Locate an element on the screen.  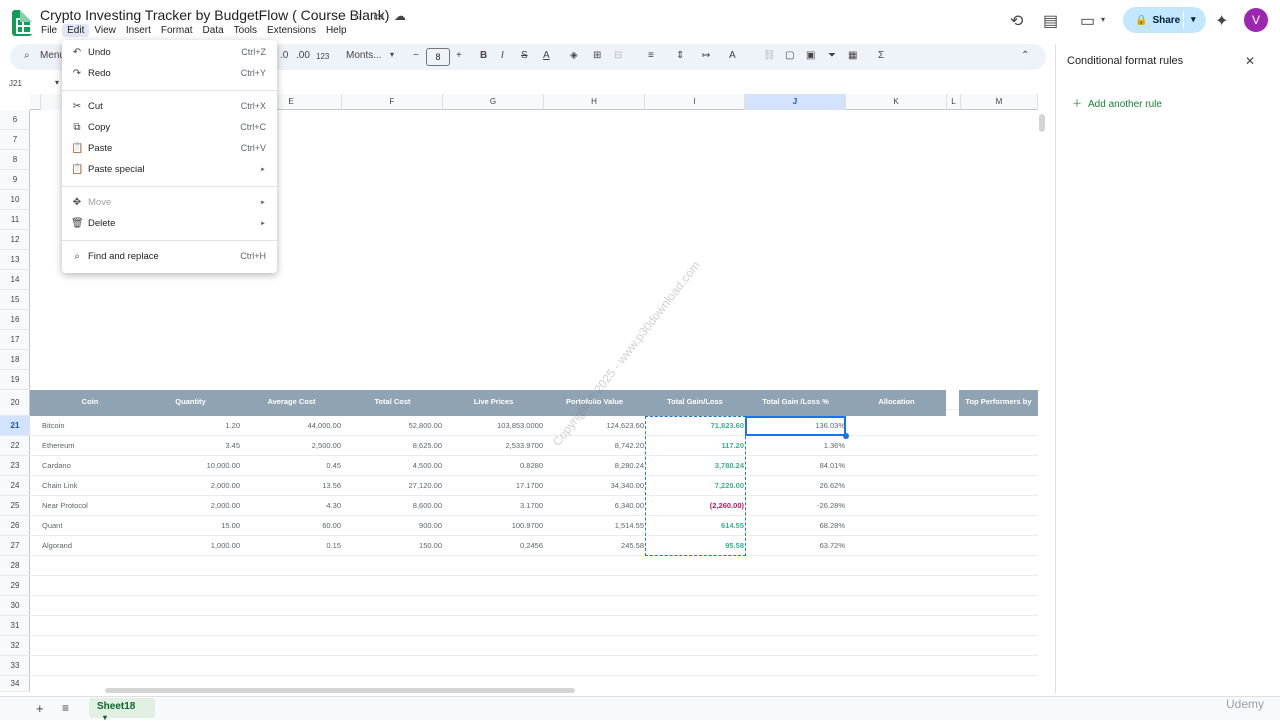
table-cell: 0.8280 is located at coordinates (531, 466).